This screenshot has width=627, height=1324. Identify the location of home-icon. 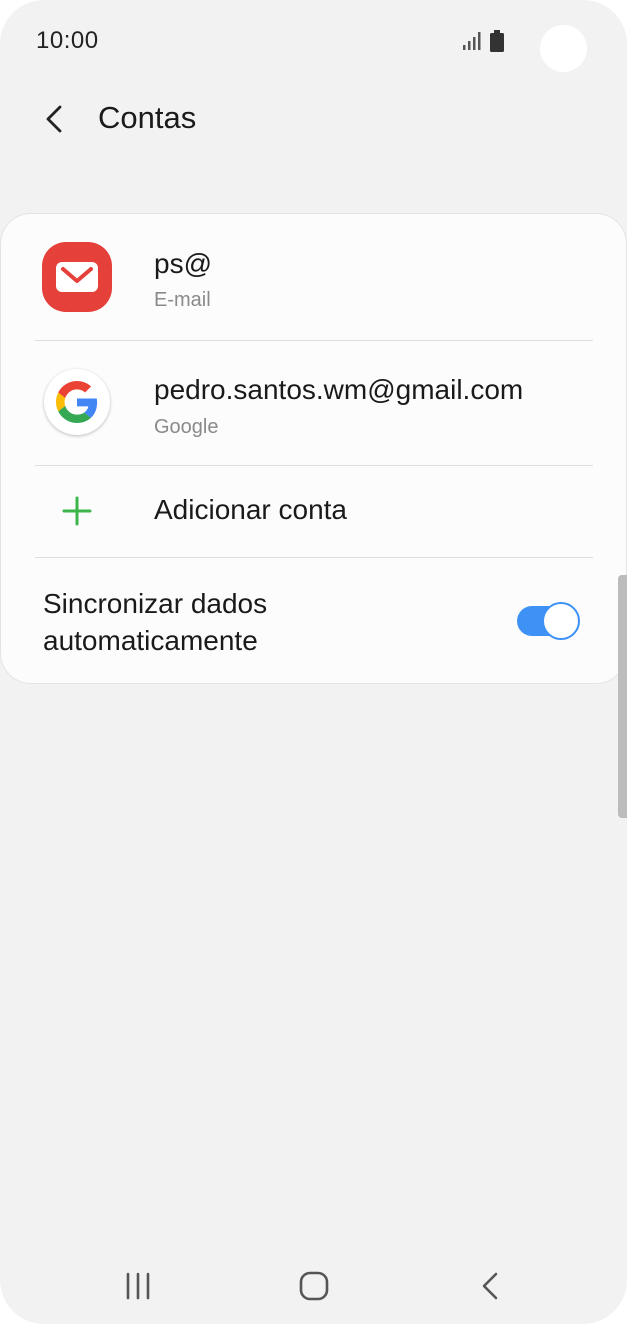
(314, 1286).